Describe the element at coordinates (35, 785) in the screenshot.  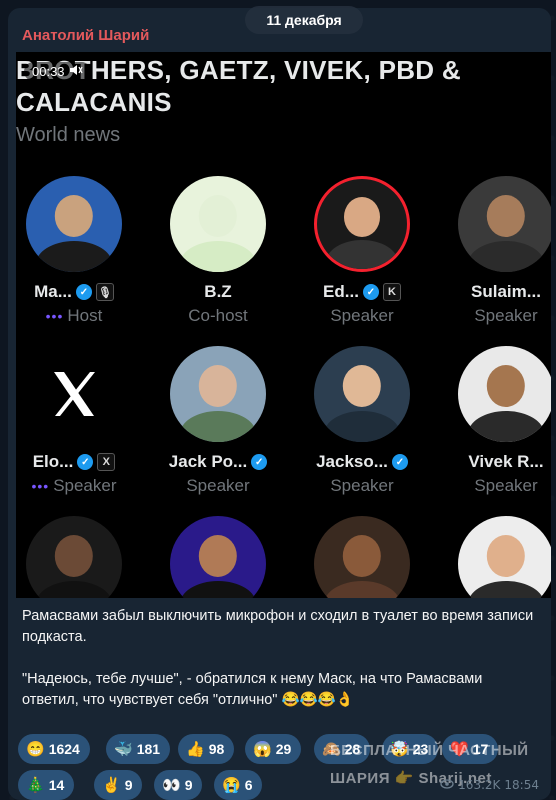
I see `reaction-emoji: 🎄` at that location.